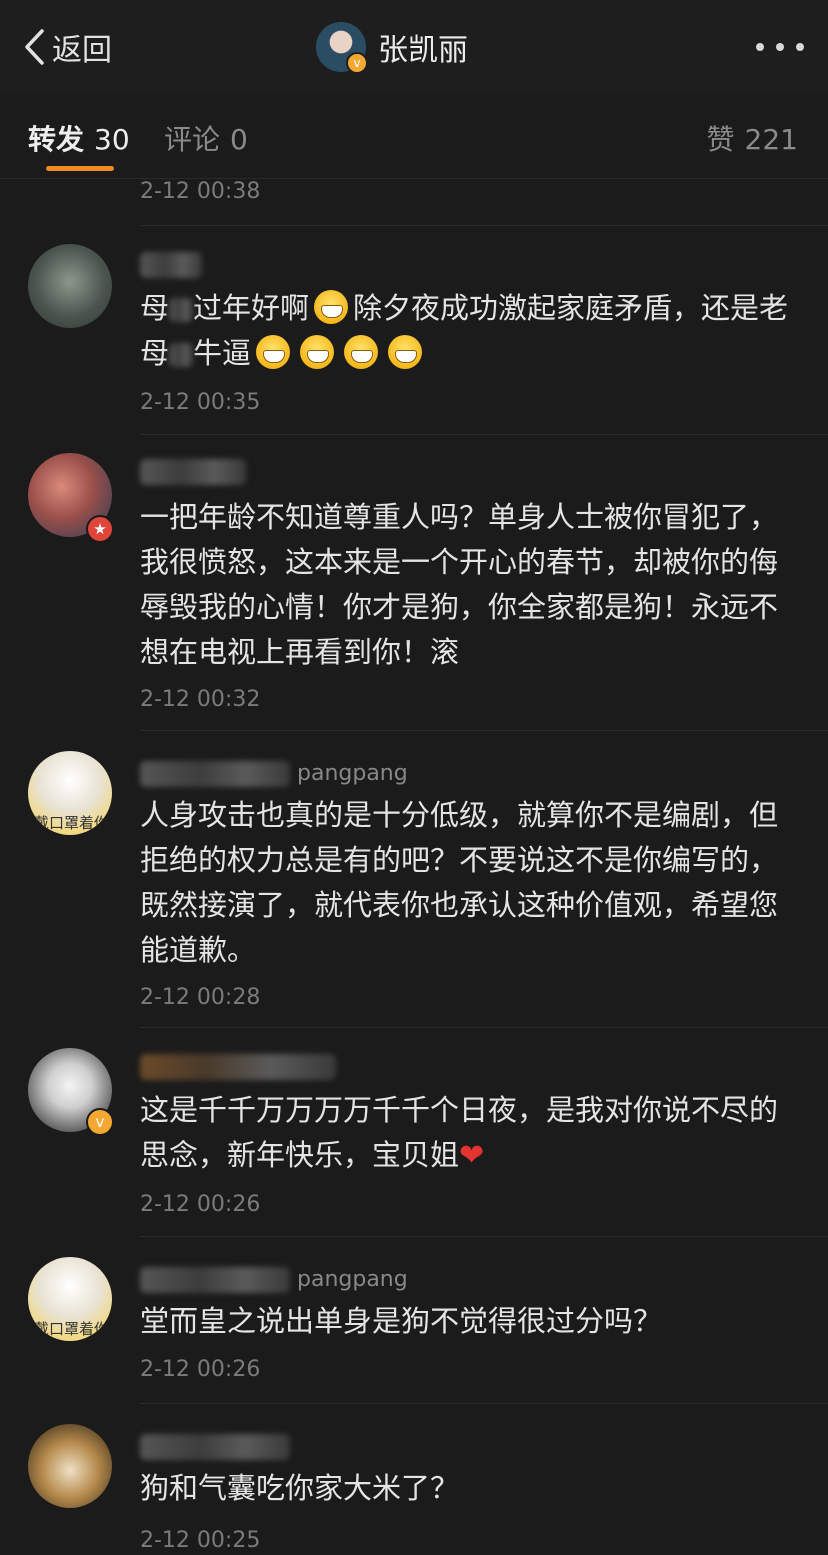 Image resolution: width=828 pixels, height=1555 pixels. Describe the element at coordinates (780, 47) in the screenshot. I see `more-options-icon` at that location.